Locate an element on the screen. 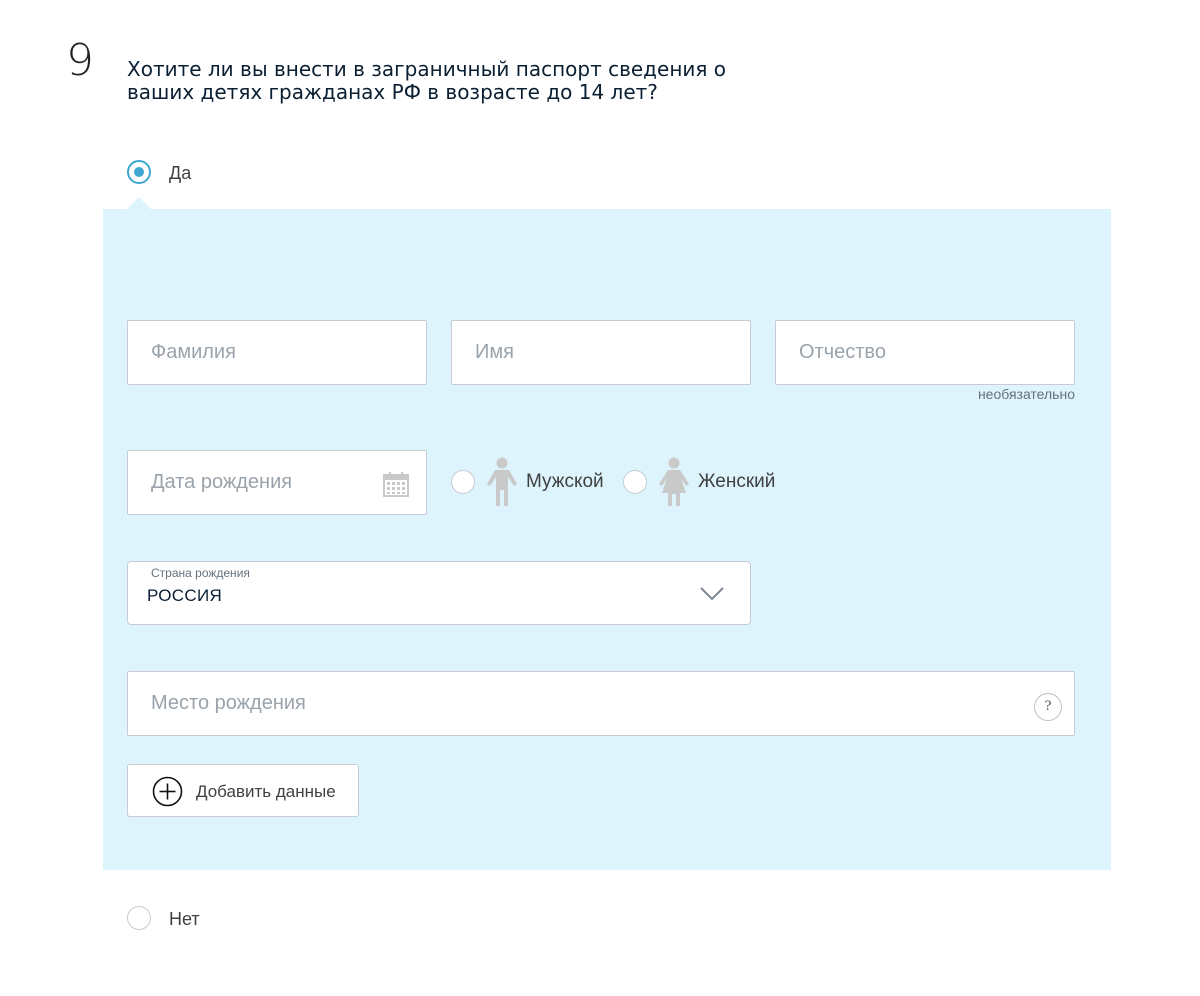 The image size is (1200, 996). add-data-button: Добавить данные is located at coordinates (243, 790).